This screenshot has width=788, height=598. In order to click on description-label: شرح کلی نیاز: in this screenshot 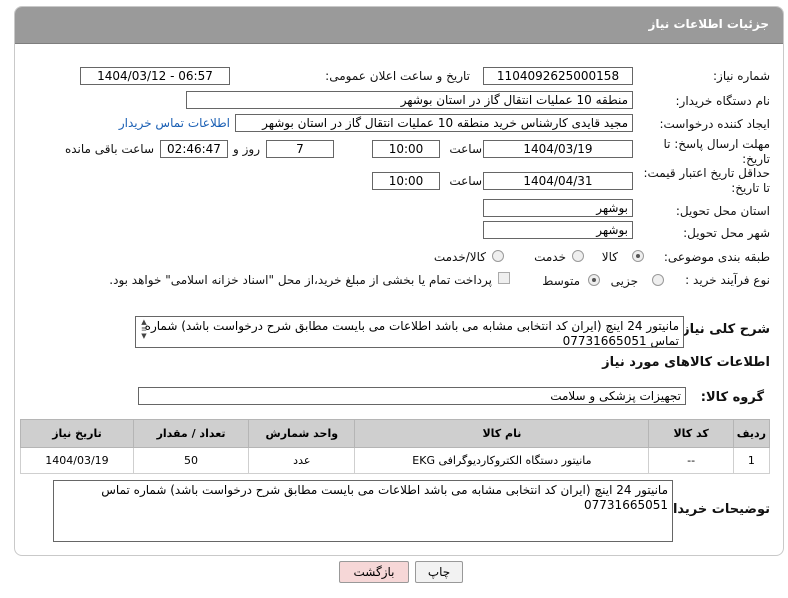, I will do `click(723, 329)`.